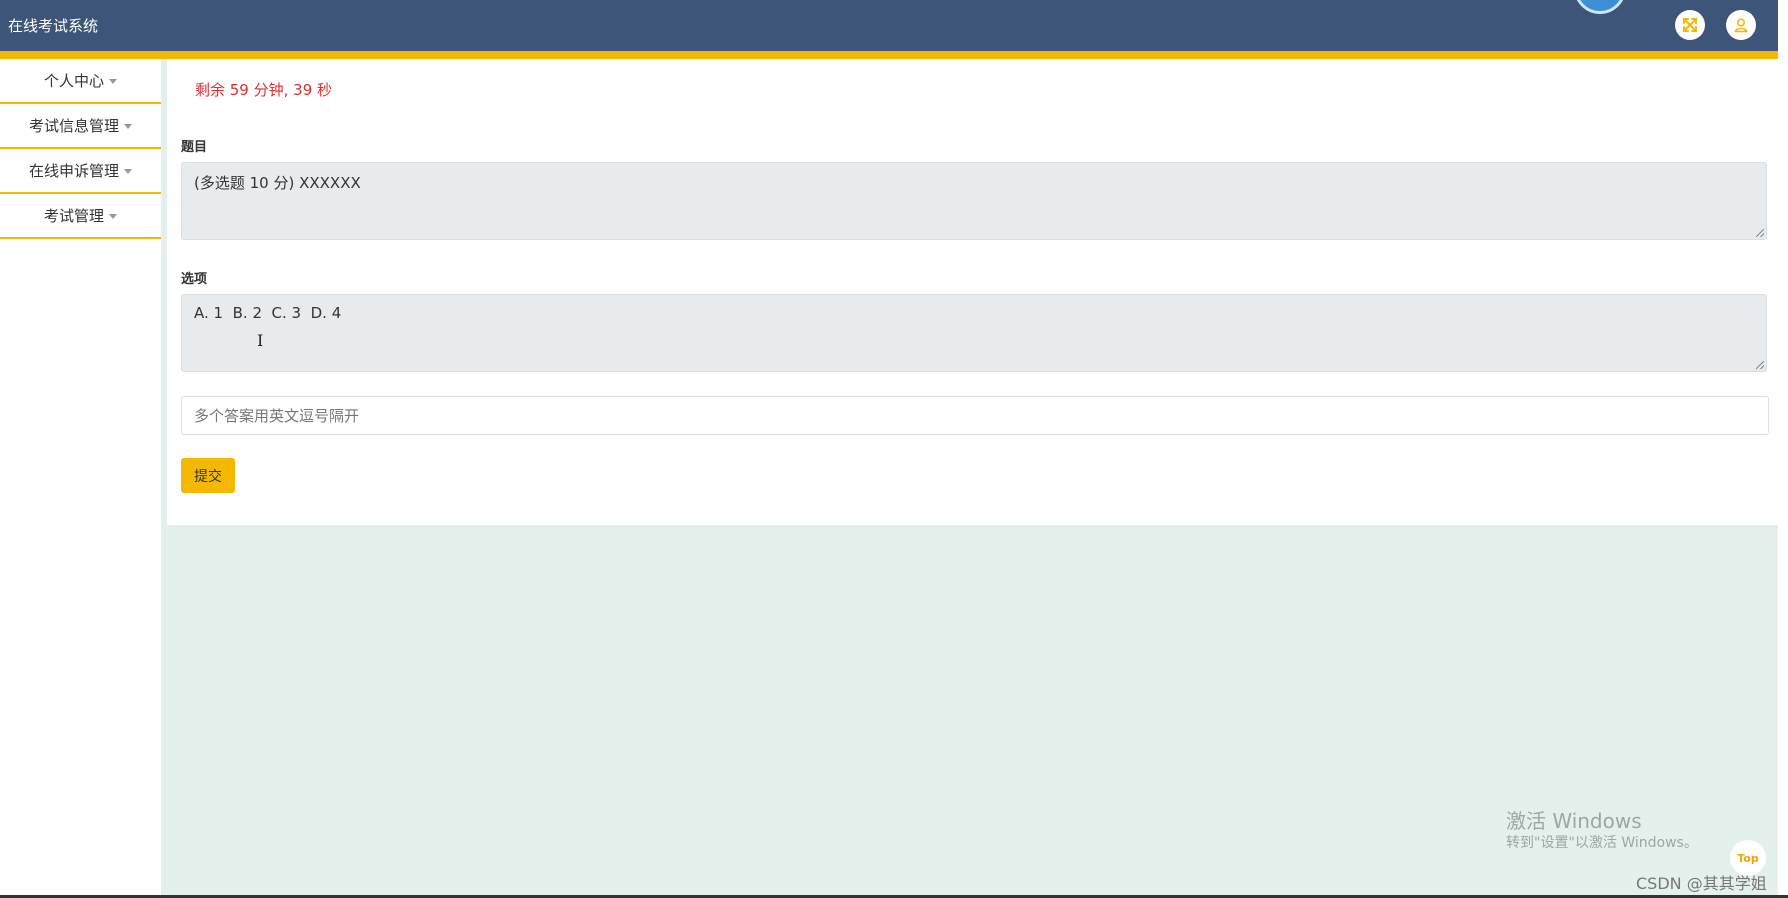 This screenshot has height=898, width=1788. Describe the element at coordinates (194, 279) in the screenshot. I see `options-label: 选项` at that location.